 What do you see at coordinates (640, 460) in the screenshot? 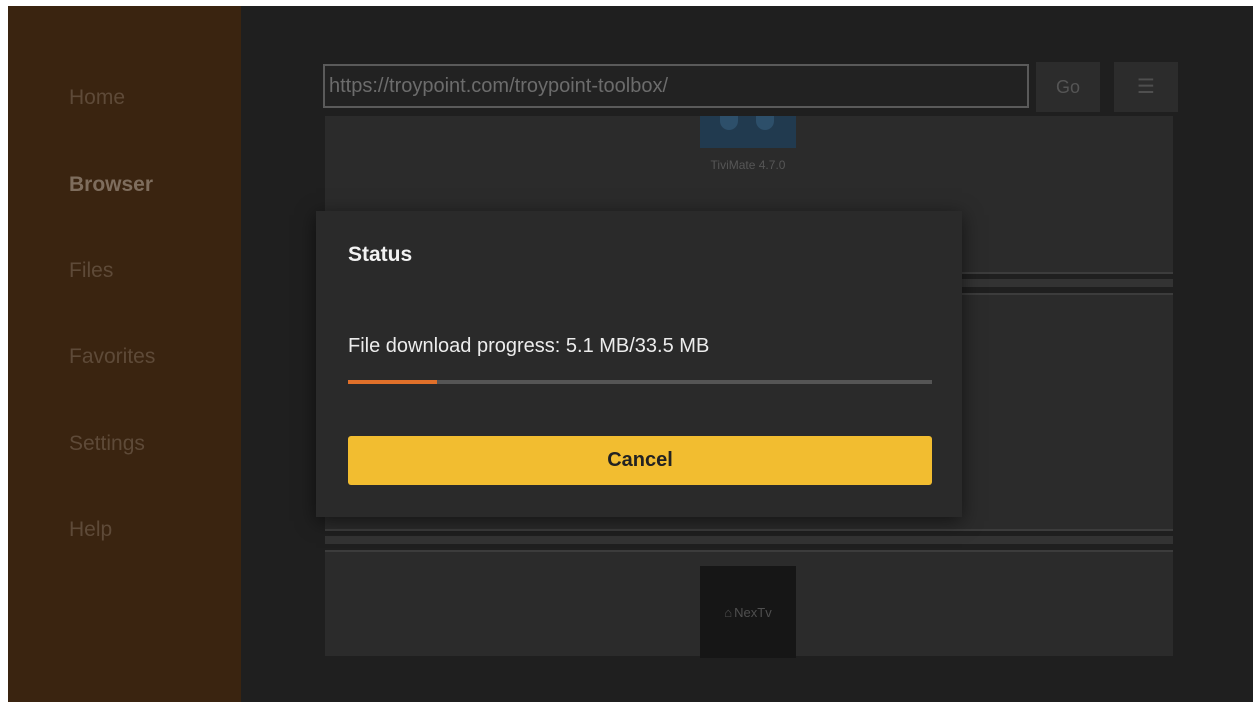
I see `cancel-button: Cancel` at bounding box center [640, 460].